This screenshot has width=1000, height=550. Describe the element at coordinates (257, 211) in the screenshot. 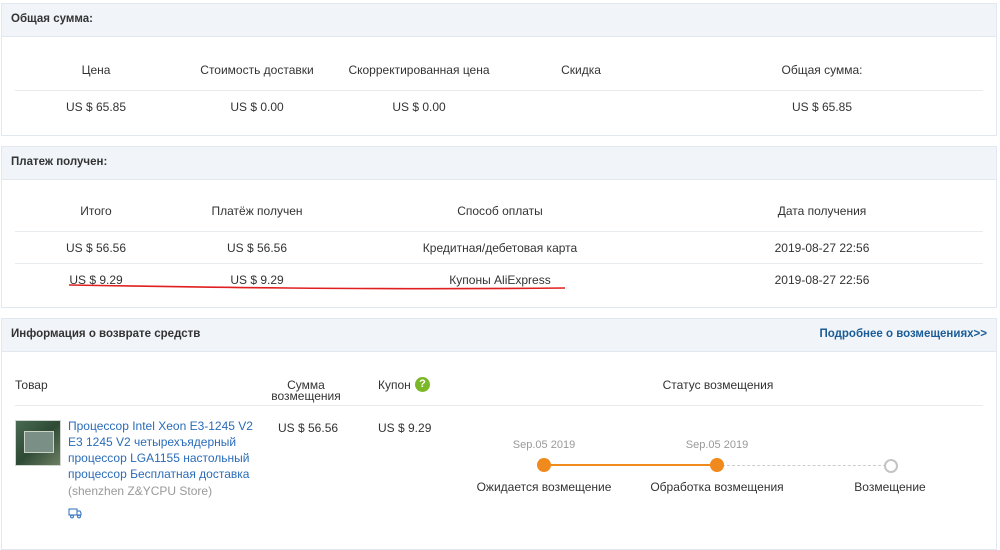

I see `payment-header-received: Платёж получен` at that location.